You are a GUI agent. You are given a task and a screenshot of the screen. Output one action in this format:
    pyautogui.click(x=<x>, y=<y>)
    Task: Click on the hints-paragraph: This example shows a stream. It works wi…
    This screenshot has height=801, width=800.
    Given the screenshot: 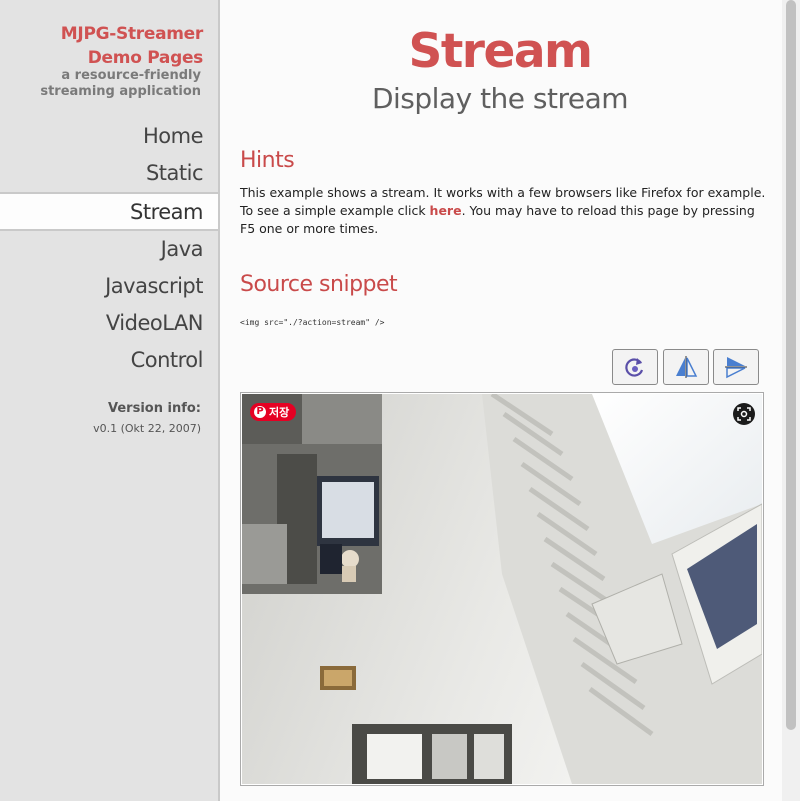 What is the action you would take?
    pyautogui.click(x=505, y=211)
    